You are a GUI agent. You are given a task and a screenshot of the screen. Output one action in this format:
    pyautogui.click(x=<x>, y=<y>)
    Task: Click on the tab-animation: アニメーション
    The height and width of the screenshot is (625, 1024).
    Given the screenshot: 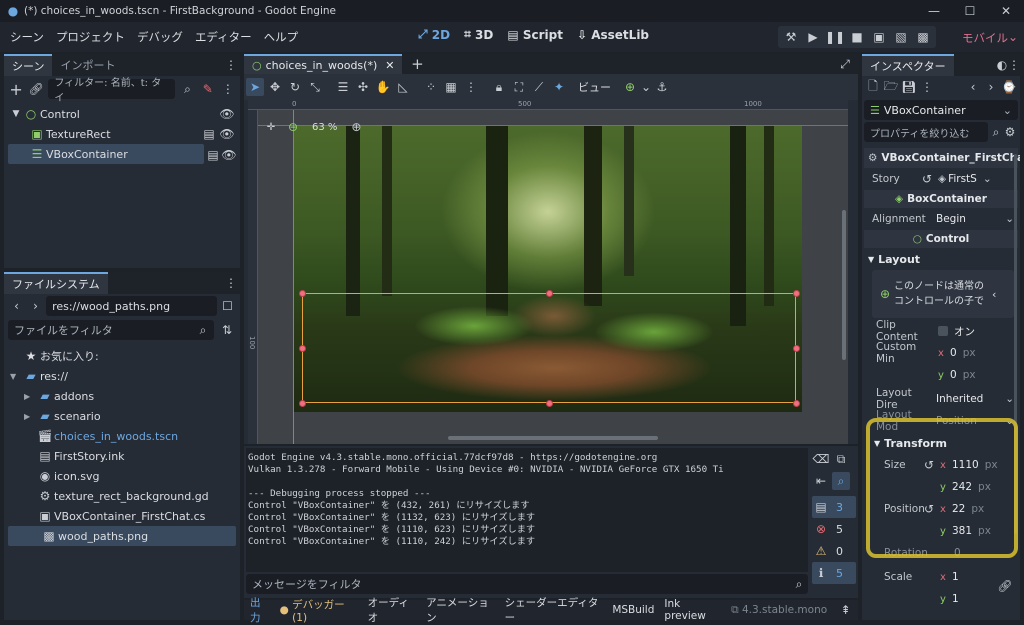 What is the action you would take?
    pyautogui.click(x=460, y=610)
    